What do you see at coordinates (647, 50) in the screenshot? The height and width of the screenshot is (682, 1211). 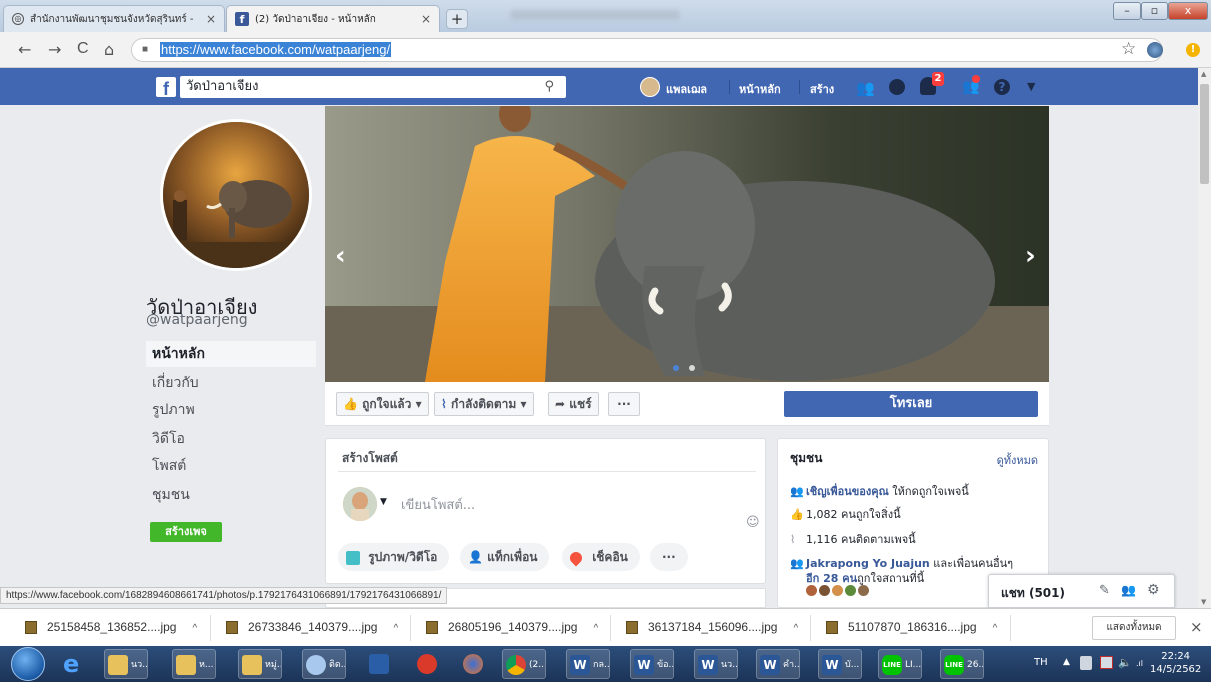 I see `url-field: ■ https://www.facebook.com/watpaarjeng/` at bounding box center [647, 50].